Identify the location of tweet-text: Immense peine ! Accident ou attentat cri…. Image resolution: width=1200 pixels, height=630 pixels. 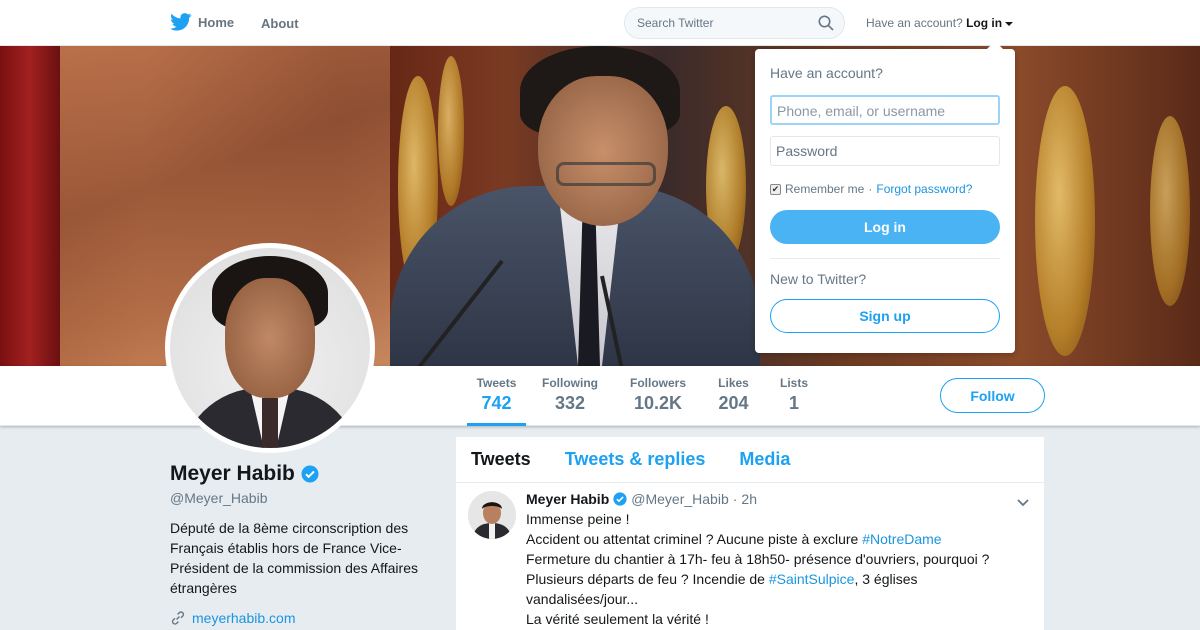
(777, 569).